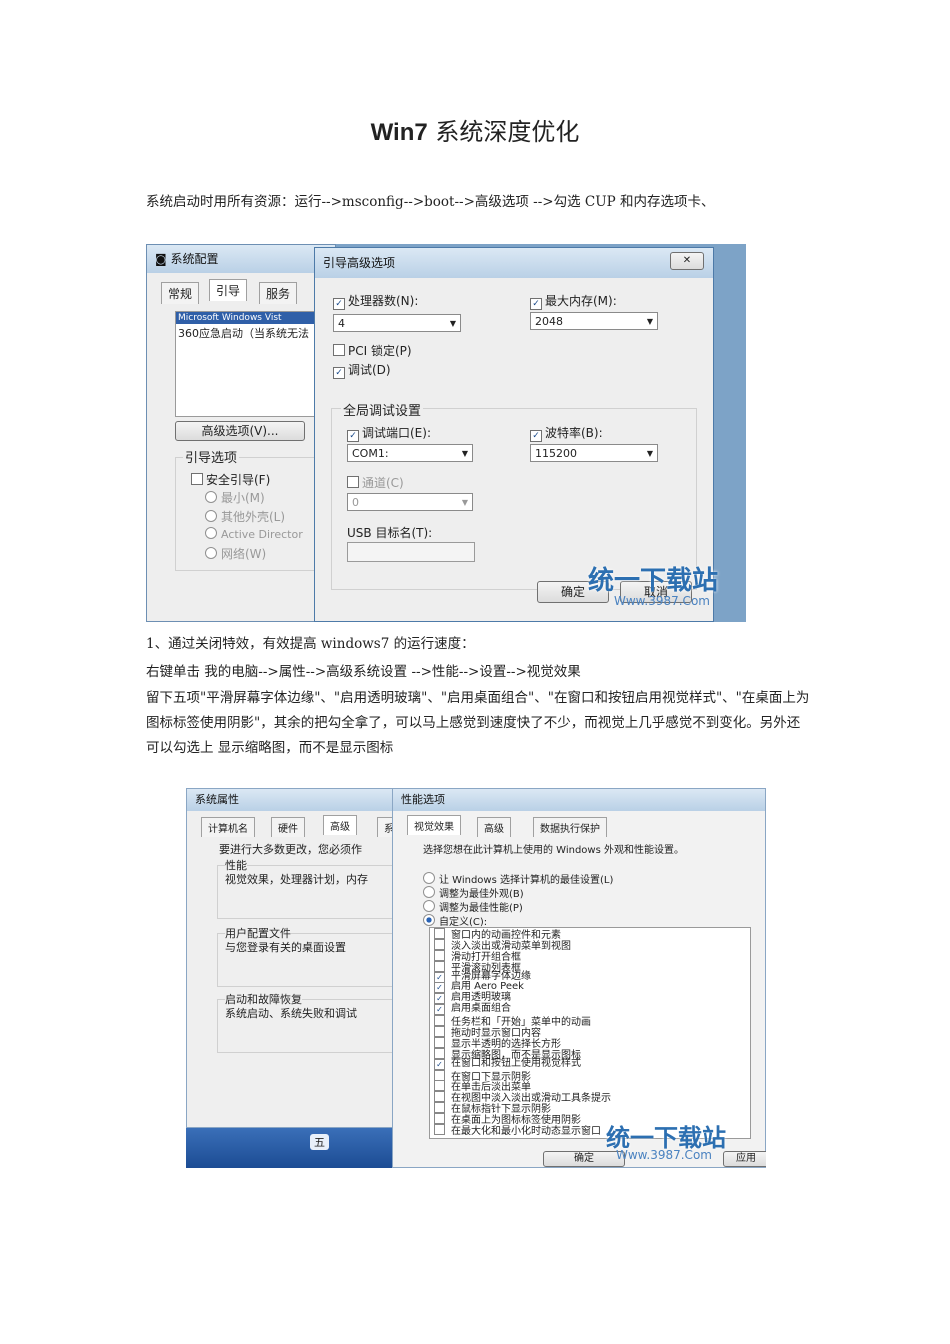  Describe the element at coordinates (285, 947) in the screenshot. I see `profile-desc: 与您登录有关的桌面设置` at that location.